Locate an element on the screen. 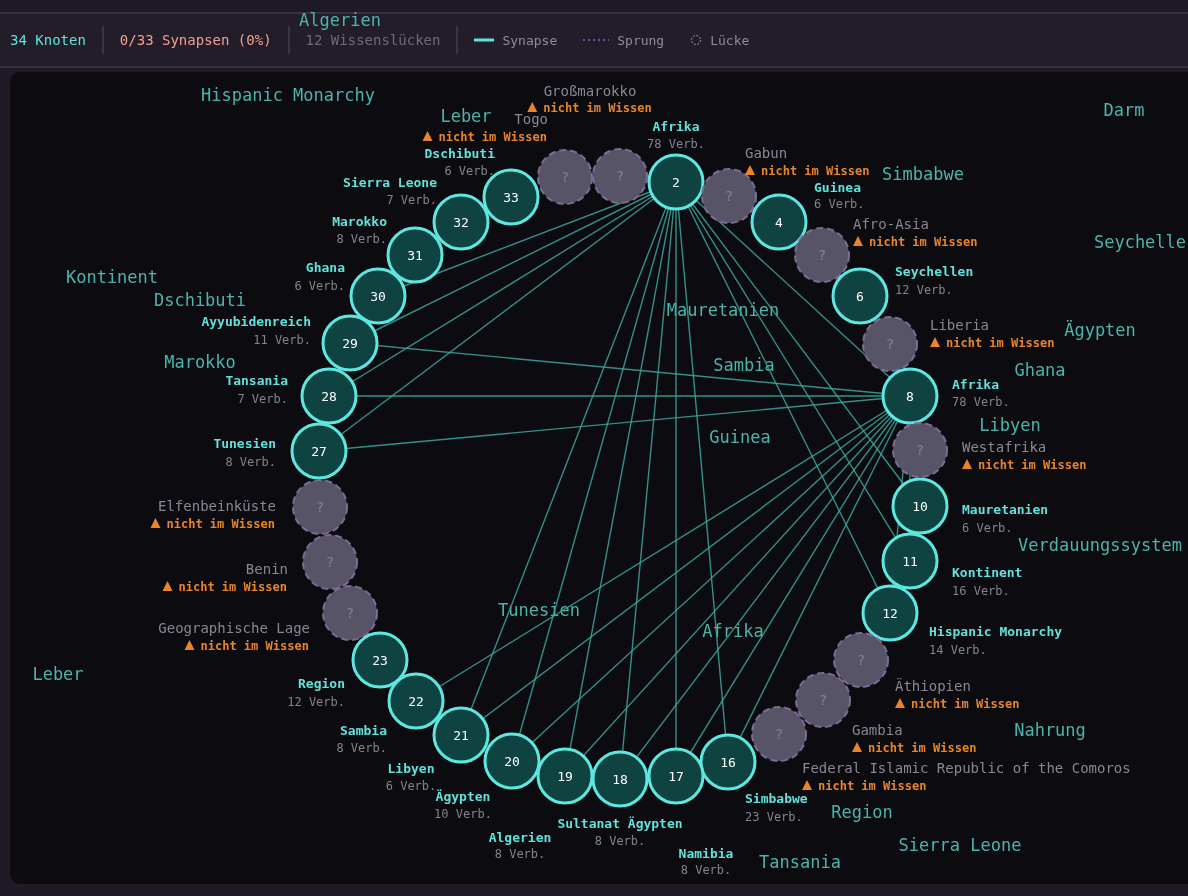  connection-count: 12 Verb. is located at coordinates (924, 290).